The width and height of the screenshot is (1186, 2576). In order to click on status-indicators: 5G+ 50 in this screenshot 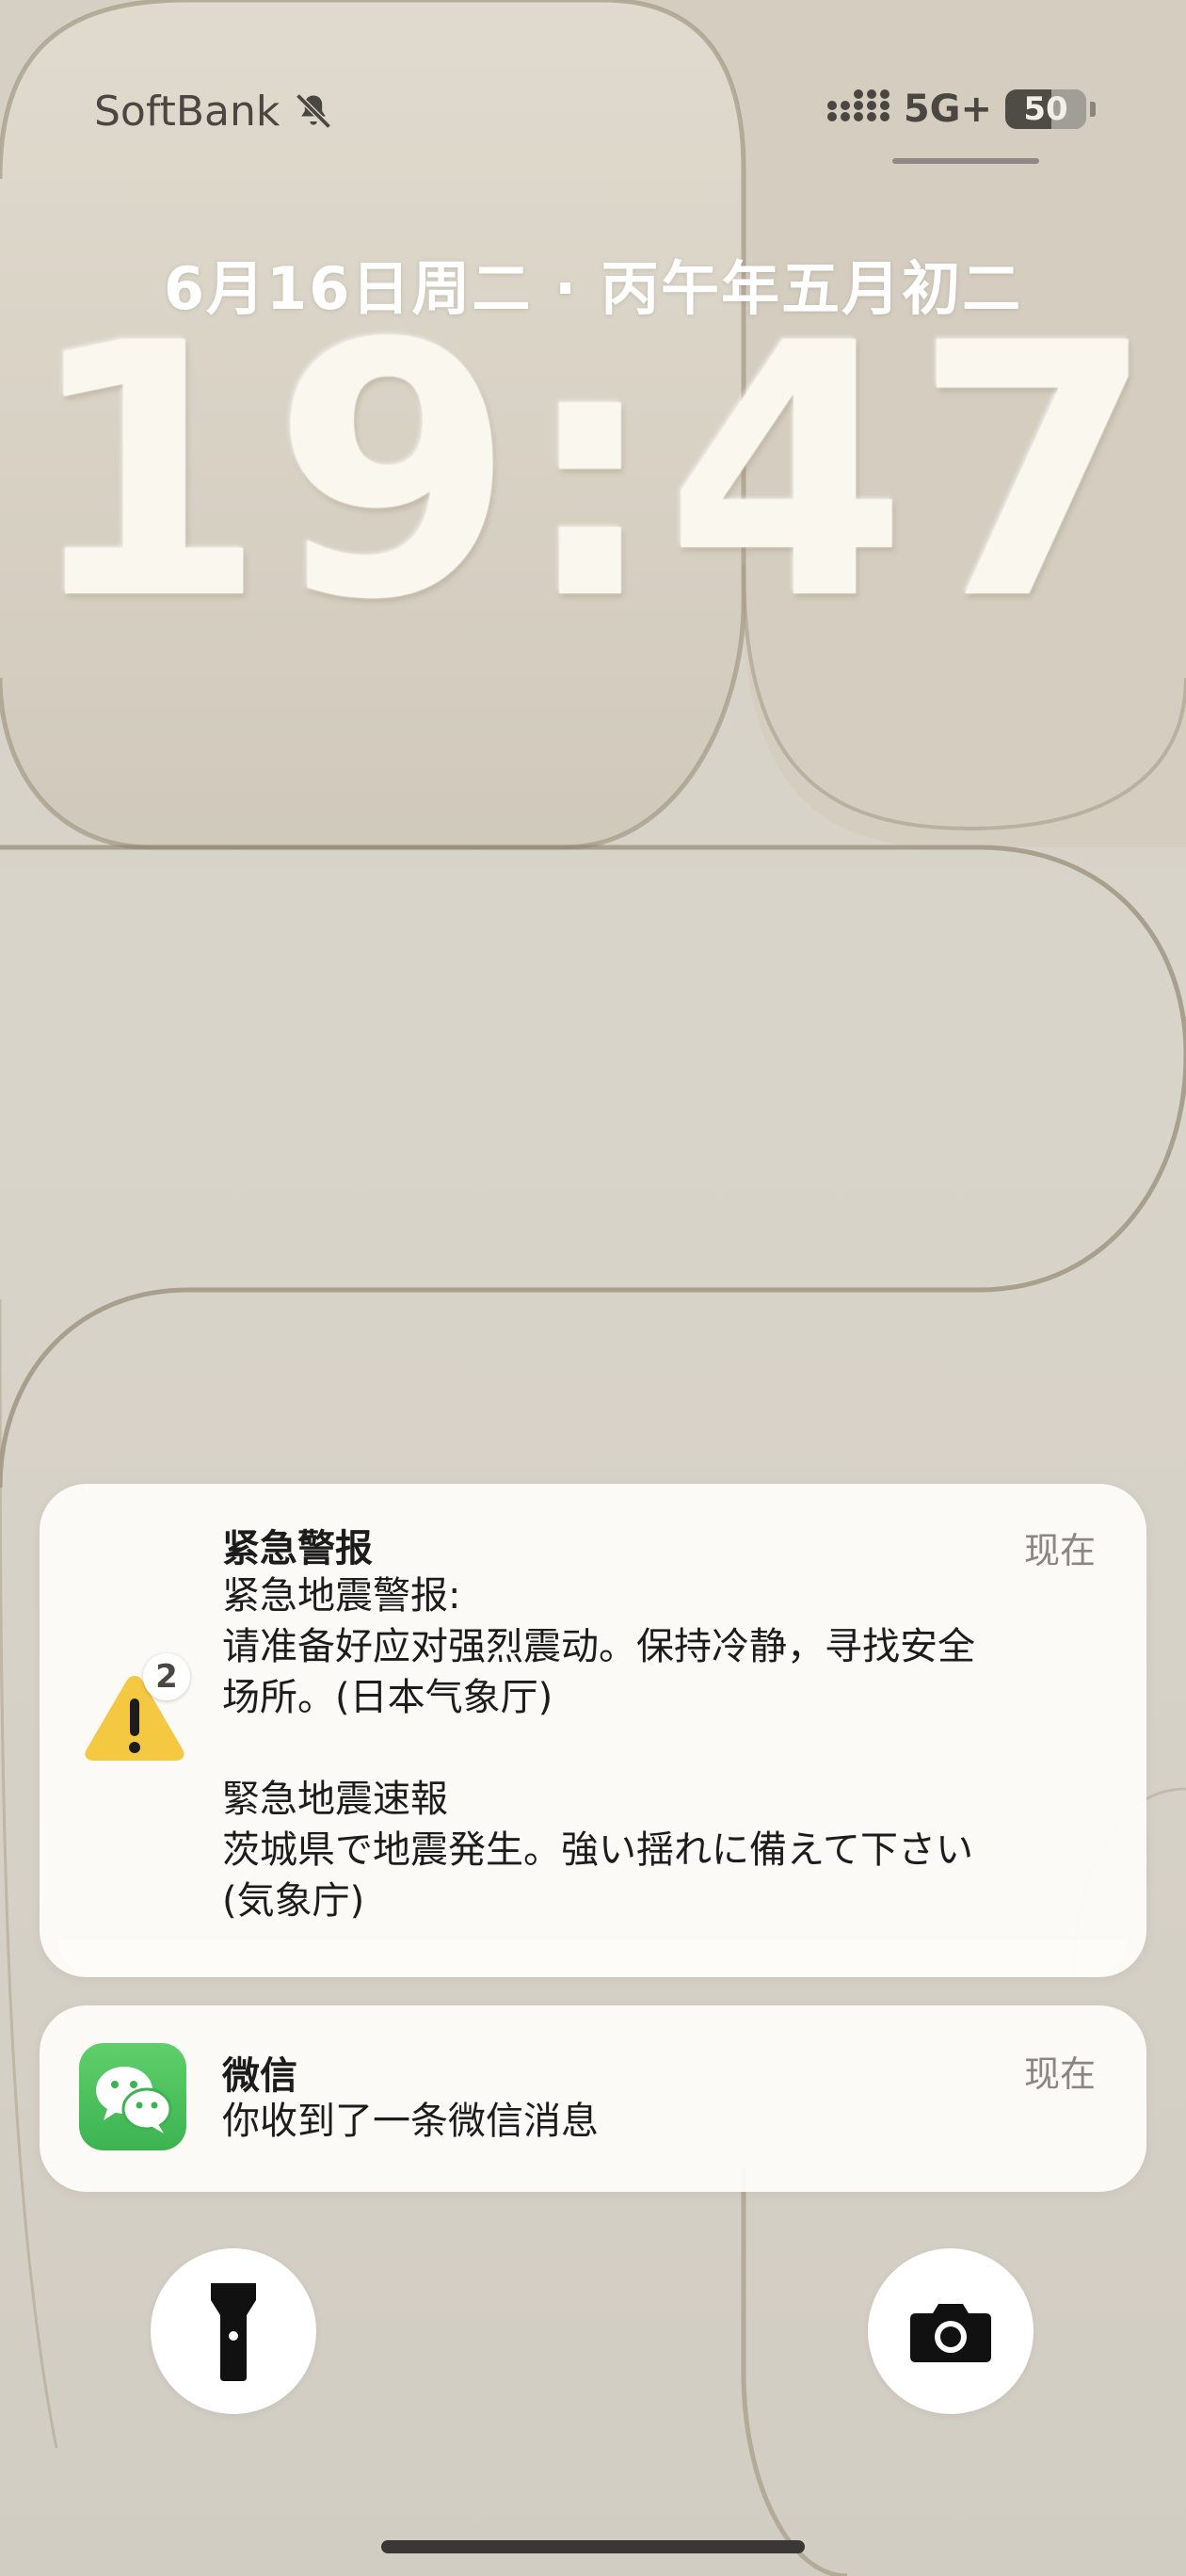, I will do `click(961, 109)`.